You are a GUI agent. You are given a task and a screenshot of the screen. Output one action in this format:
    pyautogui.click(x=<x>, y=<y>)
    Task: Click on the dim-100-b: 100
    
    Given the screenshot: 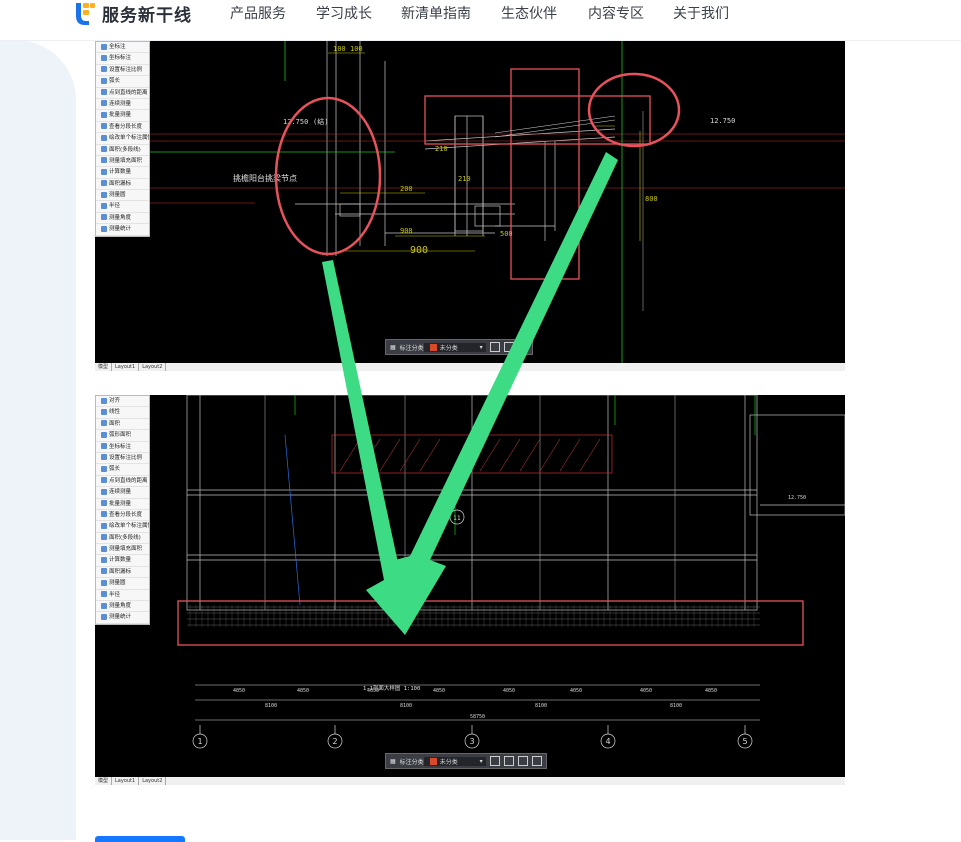 What is the action you would take?
    pyautogui.click(x=356, y=49)
    